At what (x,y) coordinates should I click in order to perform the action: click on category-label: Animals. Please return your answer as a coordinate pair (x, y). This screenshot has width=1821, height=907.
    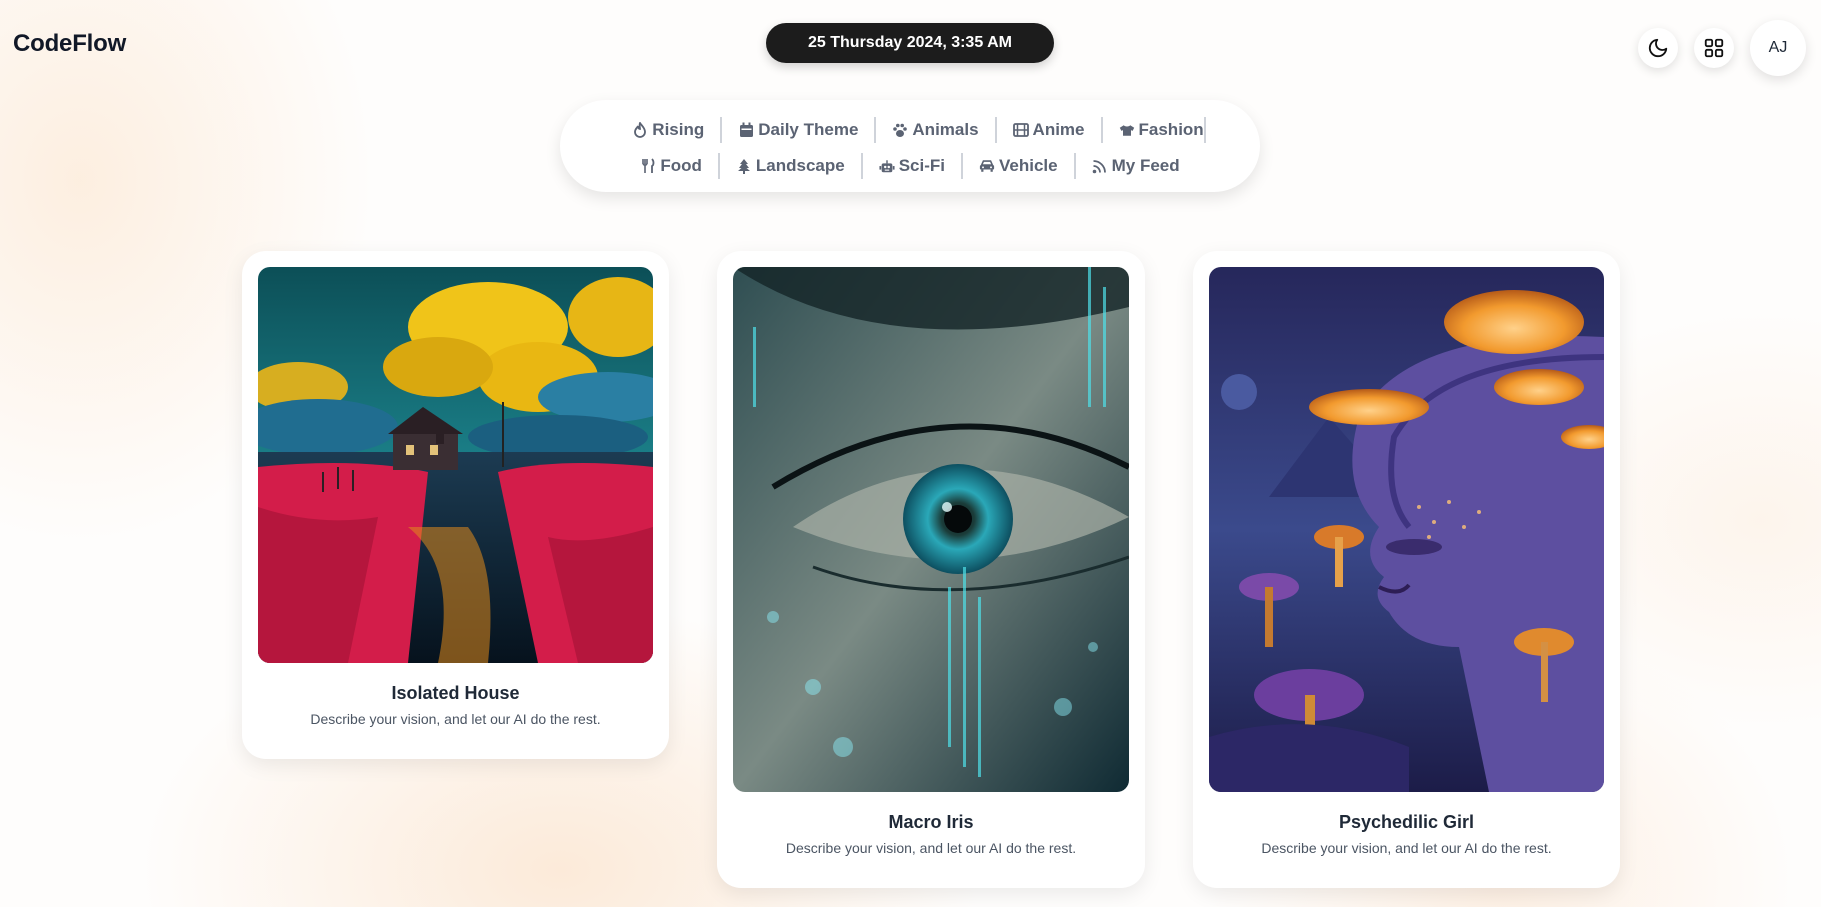
    Looking at the image, I should click on (945, 129).